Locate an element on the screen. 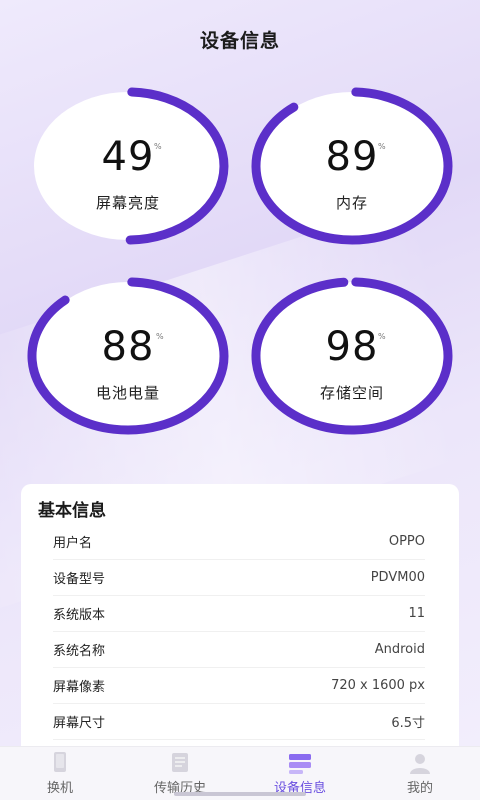  gauge-value: 98 is located at coordinates (352, 347).